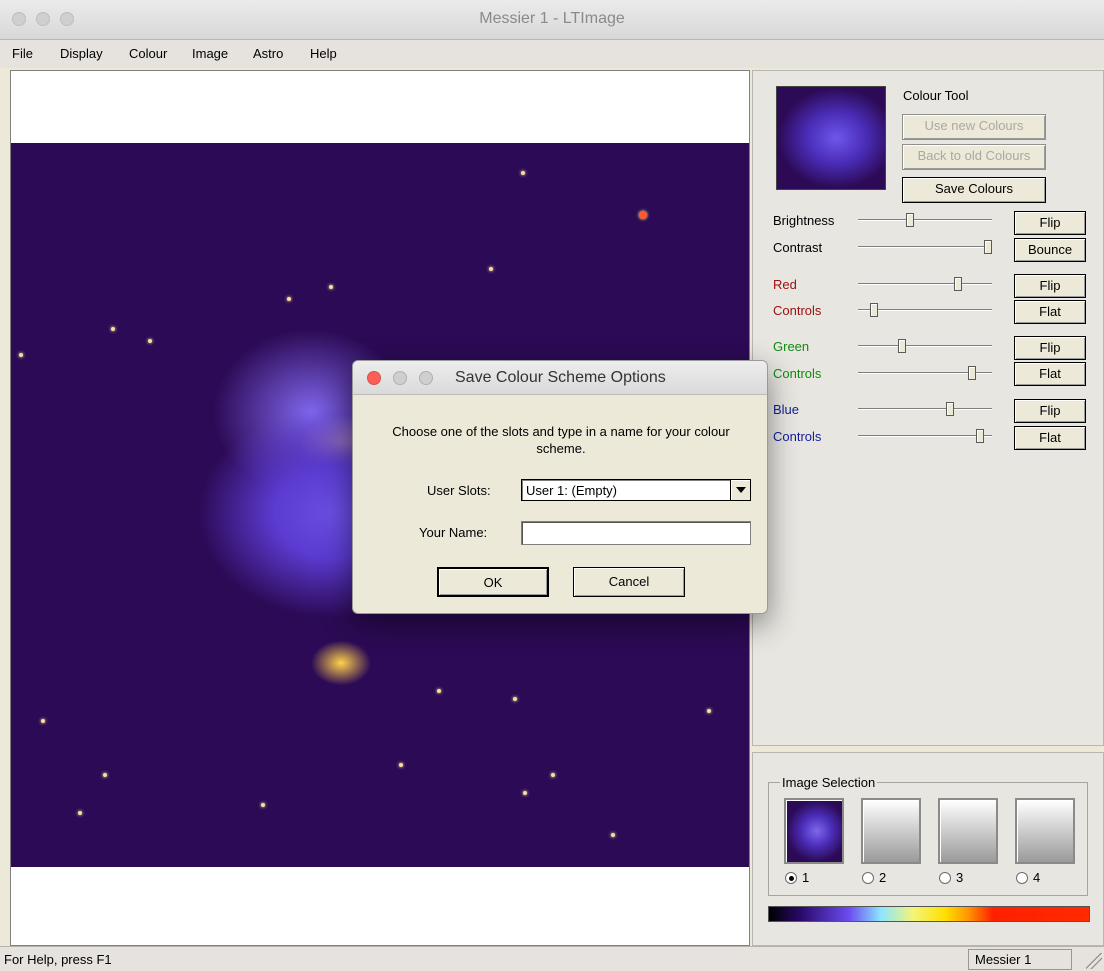  Describe the element at coordinates (453, 532) in the screenshot. I see `your-name-label: Your Name:` at that location.